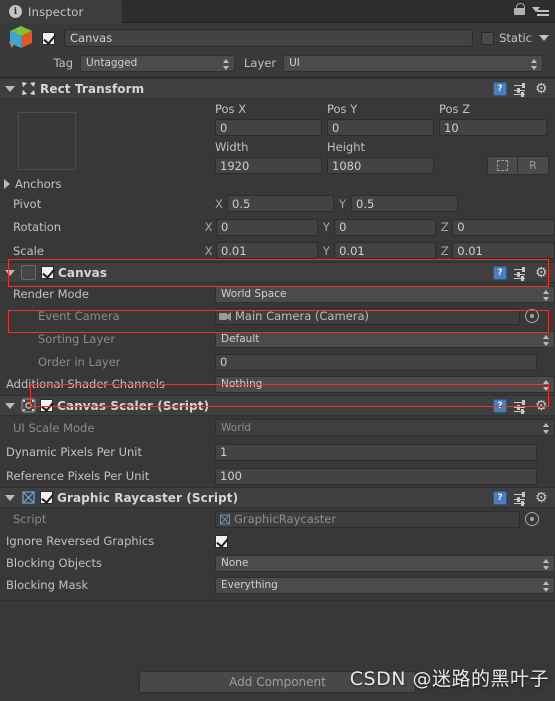 The image size is (555, 701). I want to click on height-label: Height, so click(346, 146).